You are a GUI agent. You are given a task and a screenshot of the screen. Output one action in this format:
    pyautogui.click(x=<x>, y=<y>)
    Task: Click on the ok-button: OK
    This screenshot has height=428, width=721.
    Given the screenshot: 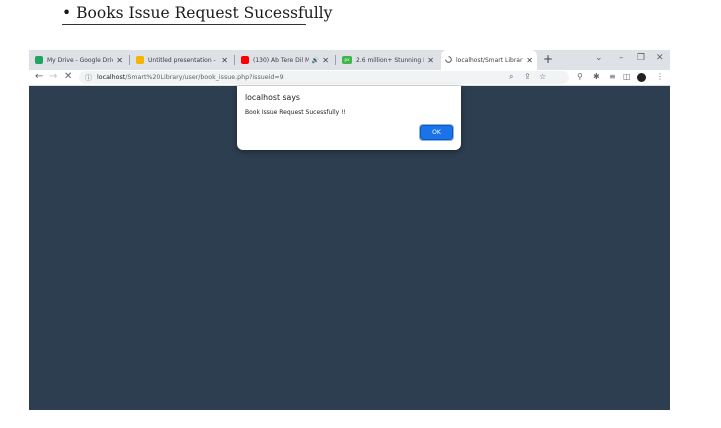 What is the action you would take?
    pyautogui.click(x=436, y=132)
    